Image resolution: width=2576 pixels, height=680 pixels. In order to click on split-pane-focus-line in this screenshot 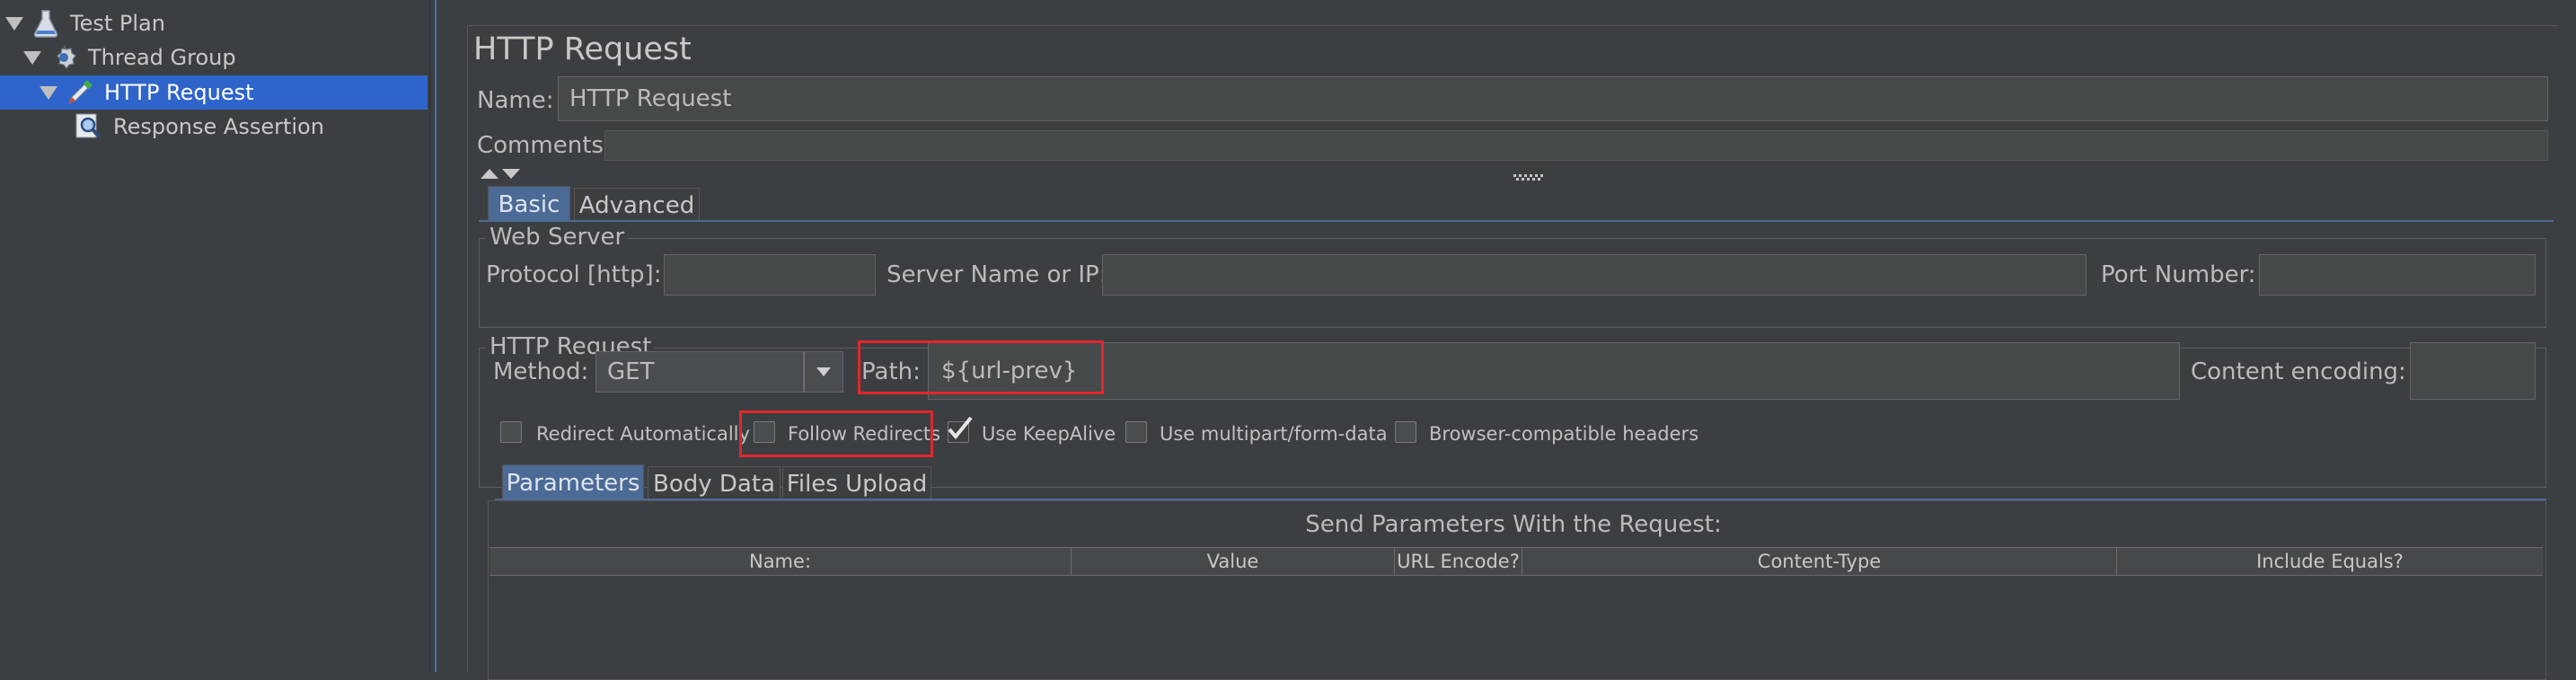, I will do `click(436, 336)`.